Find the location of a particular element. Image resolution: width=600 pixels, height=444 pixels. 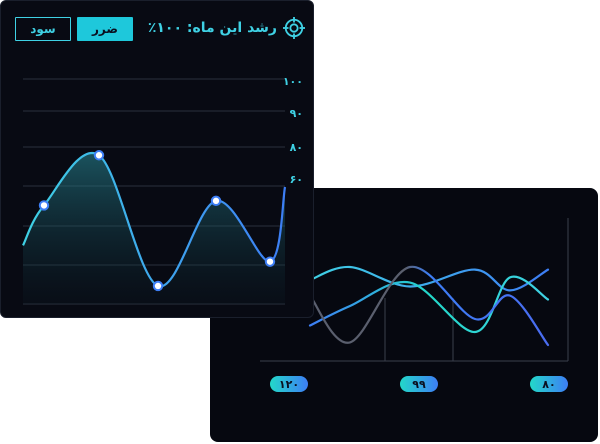

value-pill-99: ۹۹ is located at coordinates (419, 384).